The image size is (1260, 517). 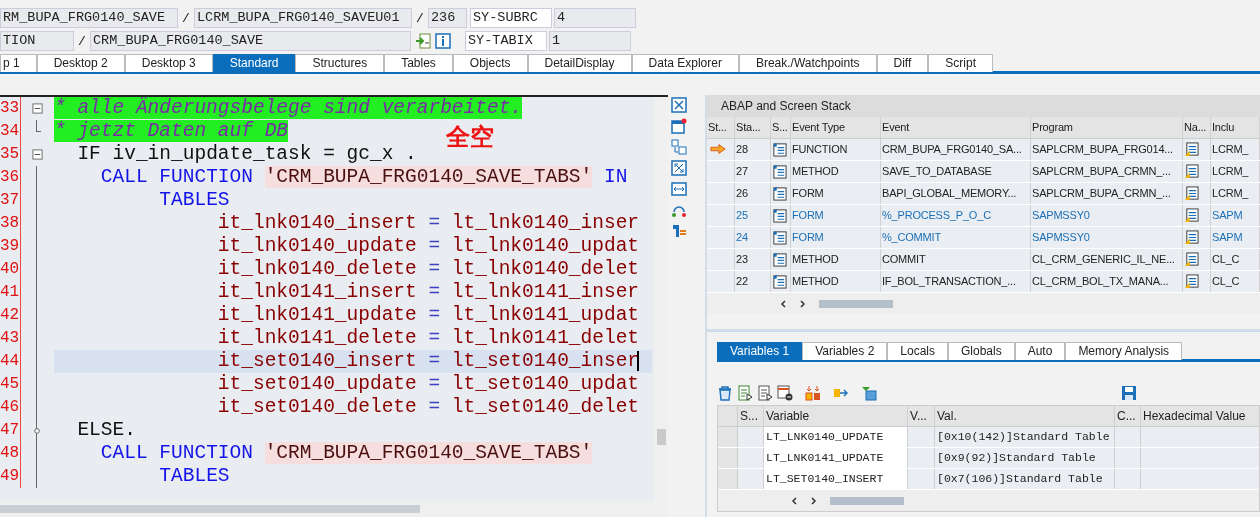 I want to click on tab: Variables 2, so click(x=845, y=351).